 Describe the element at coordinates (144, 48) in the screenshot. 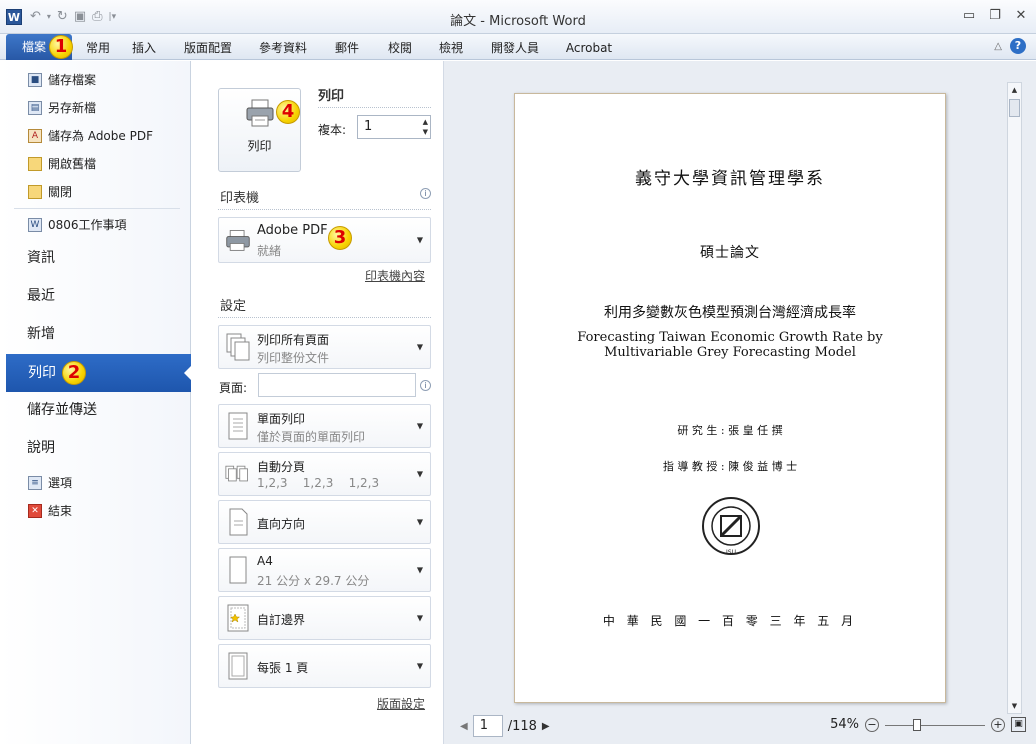

I see `tab-insert: 插入` at that location.